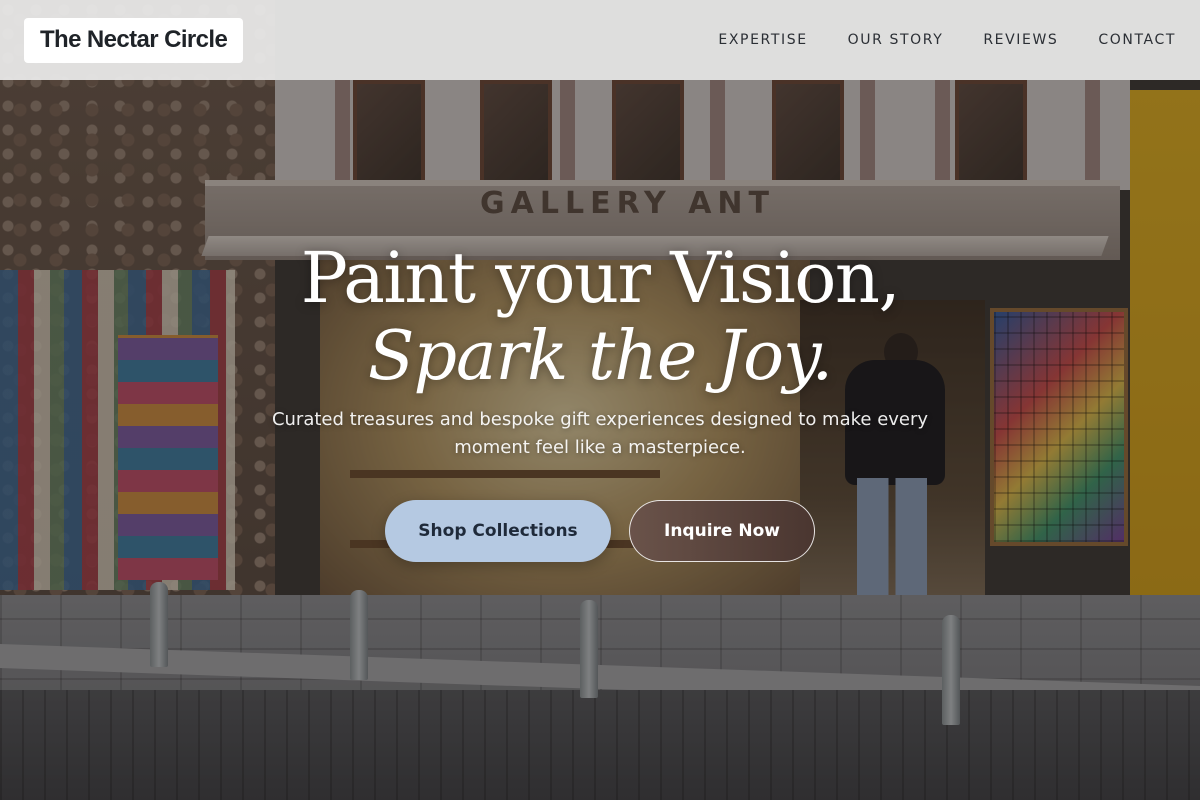 The height and width of the screenshot is (800, 1200). I want to click on shop-collections-button: Shop Collections, so click(498, 531).